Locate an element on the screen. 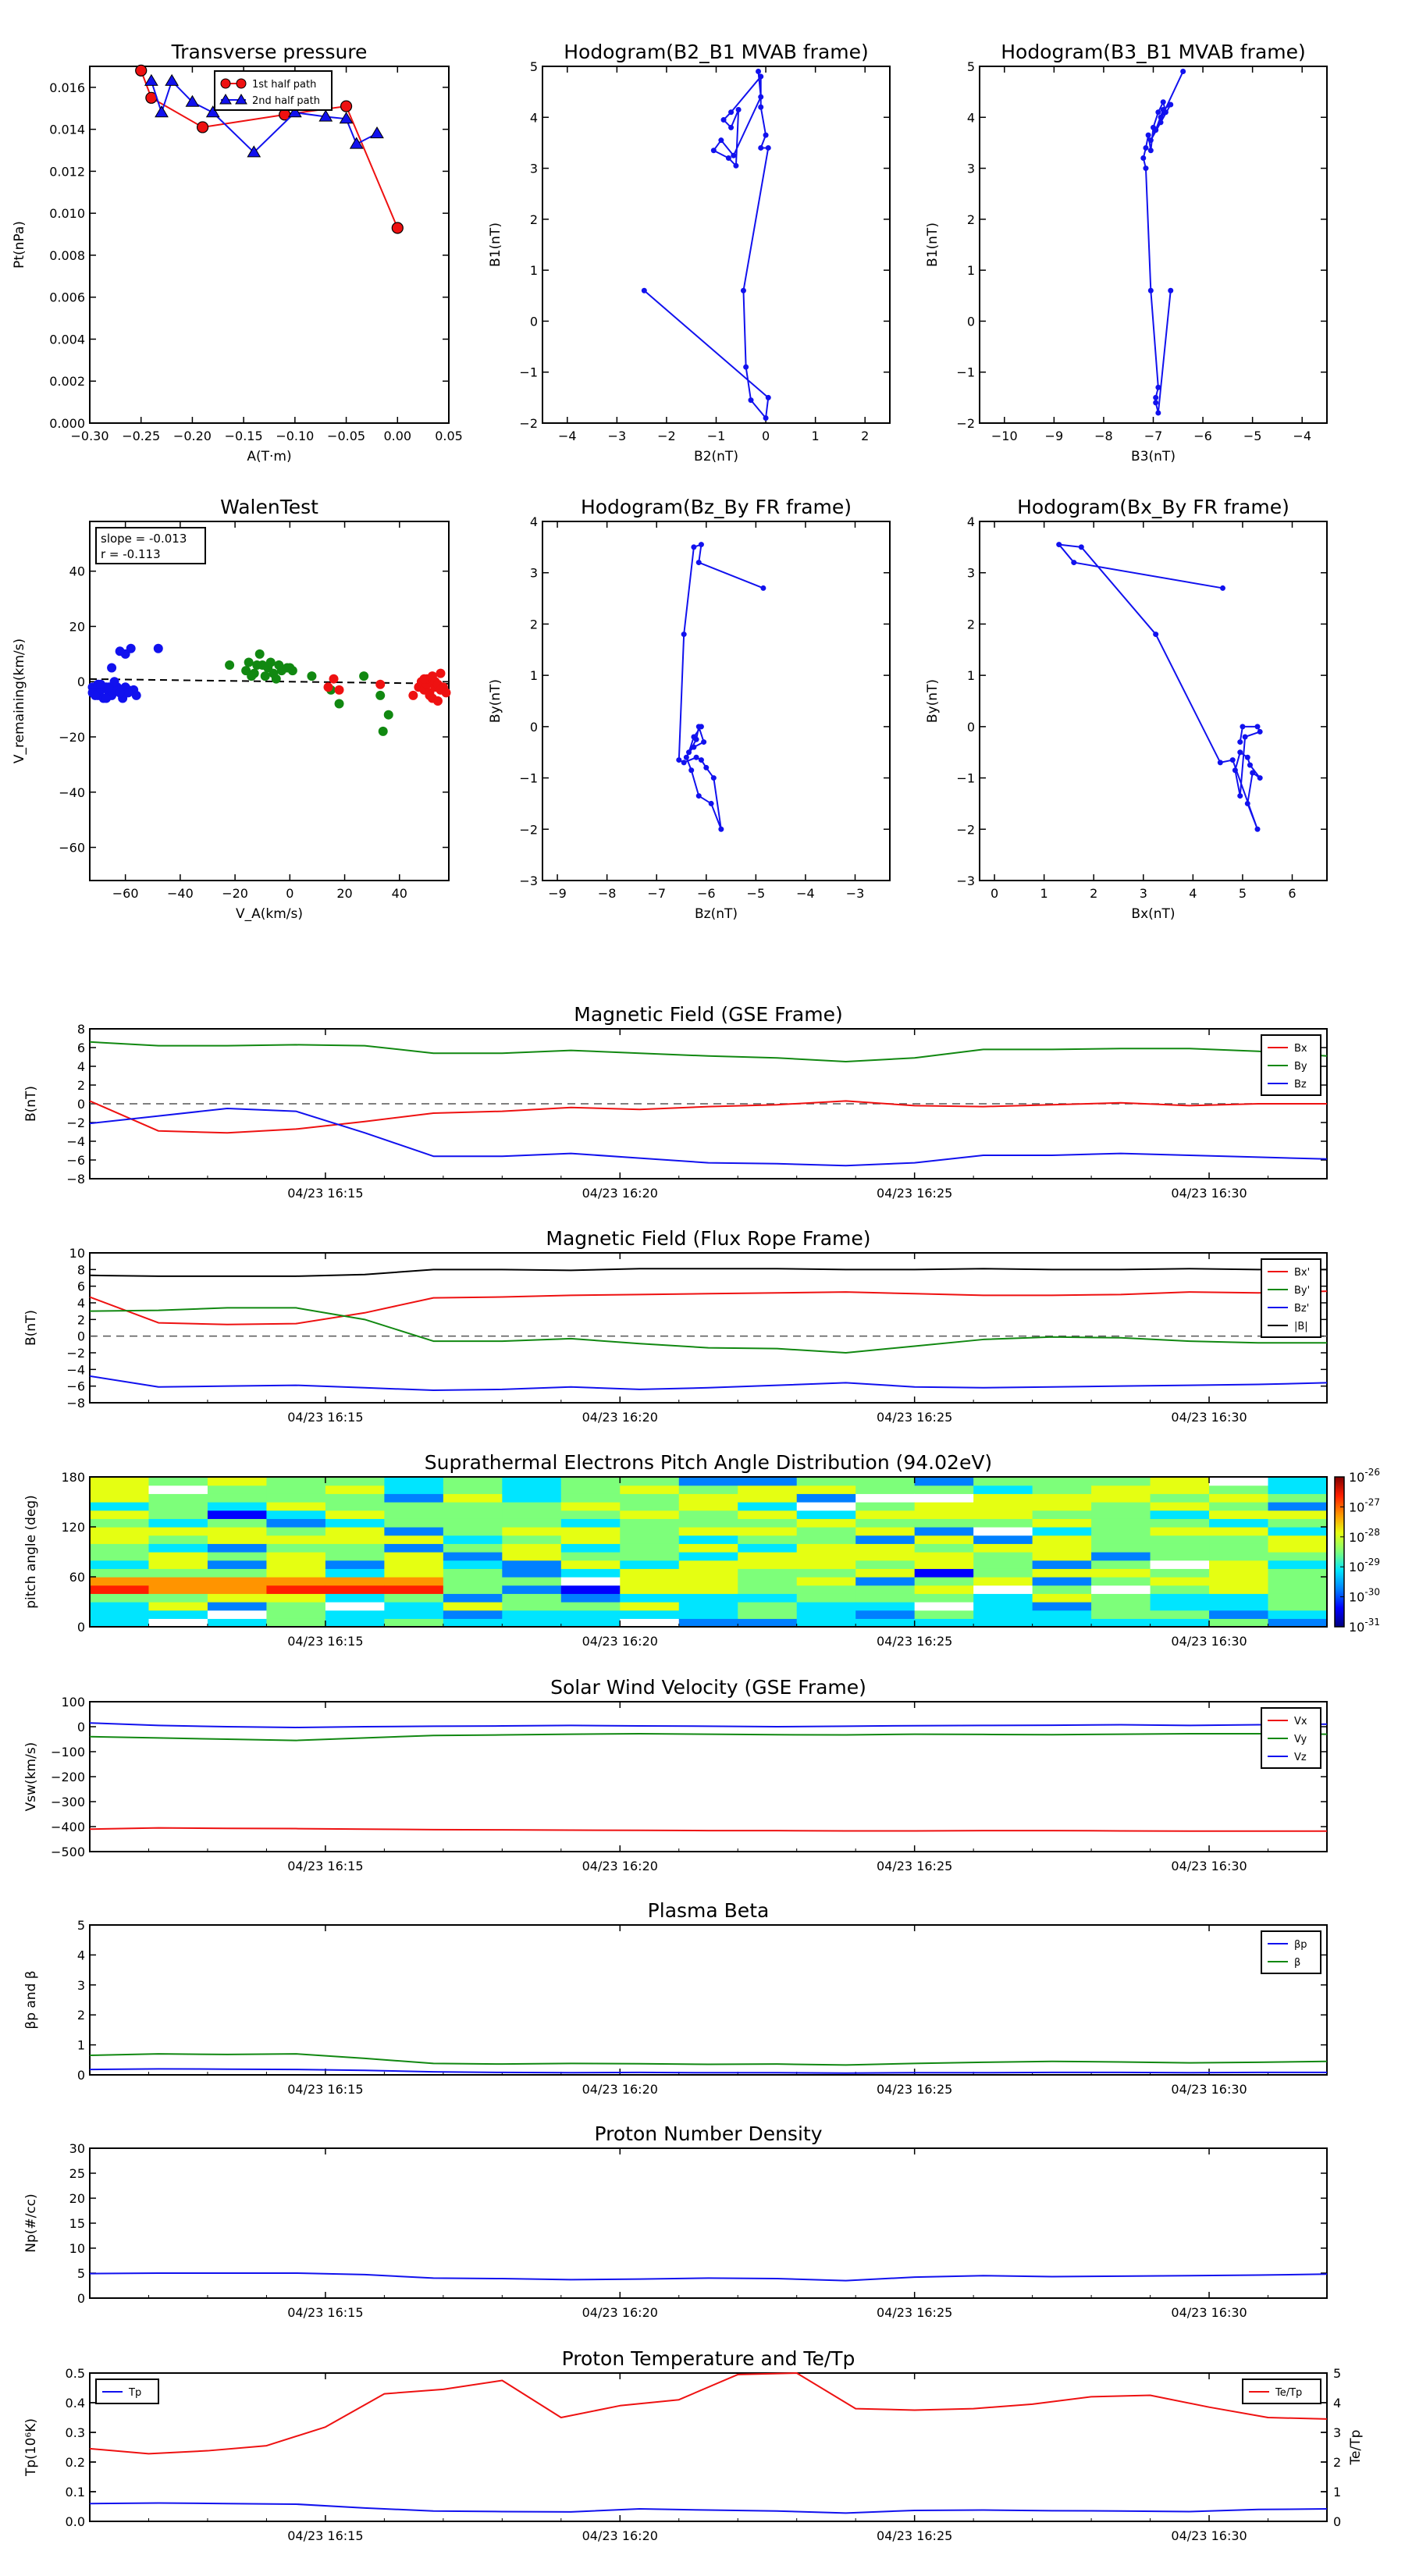  walen-ytick-label: 0 is located at coordinates (81, 681).